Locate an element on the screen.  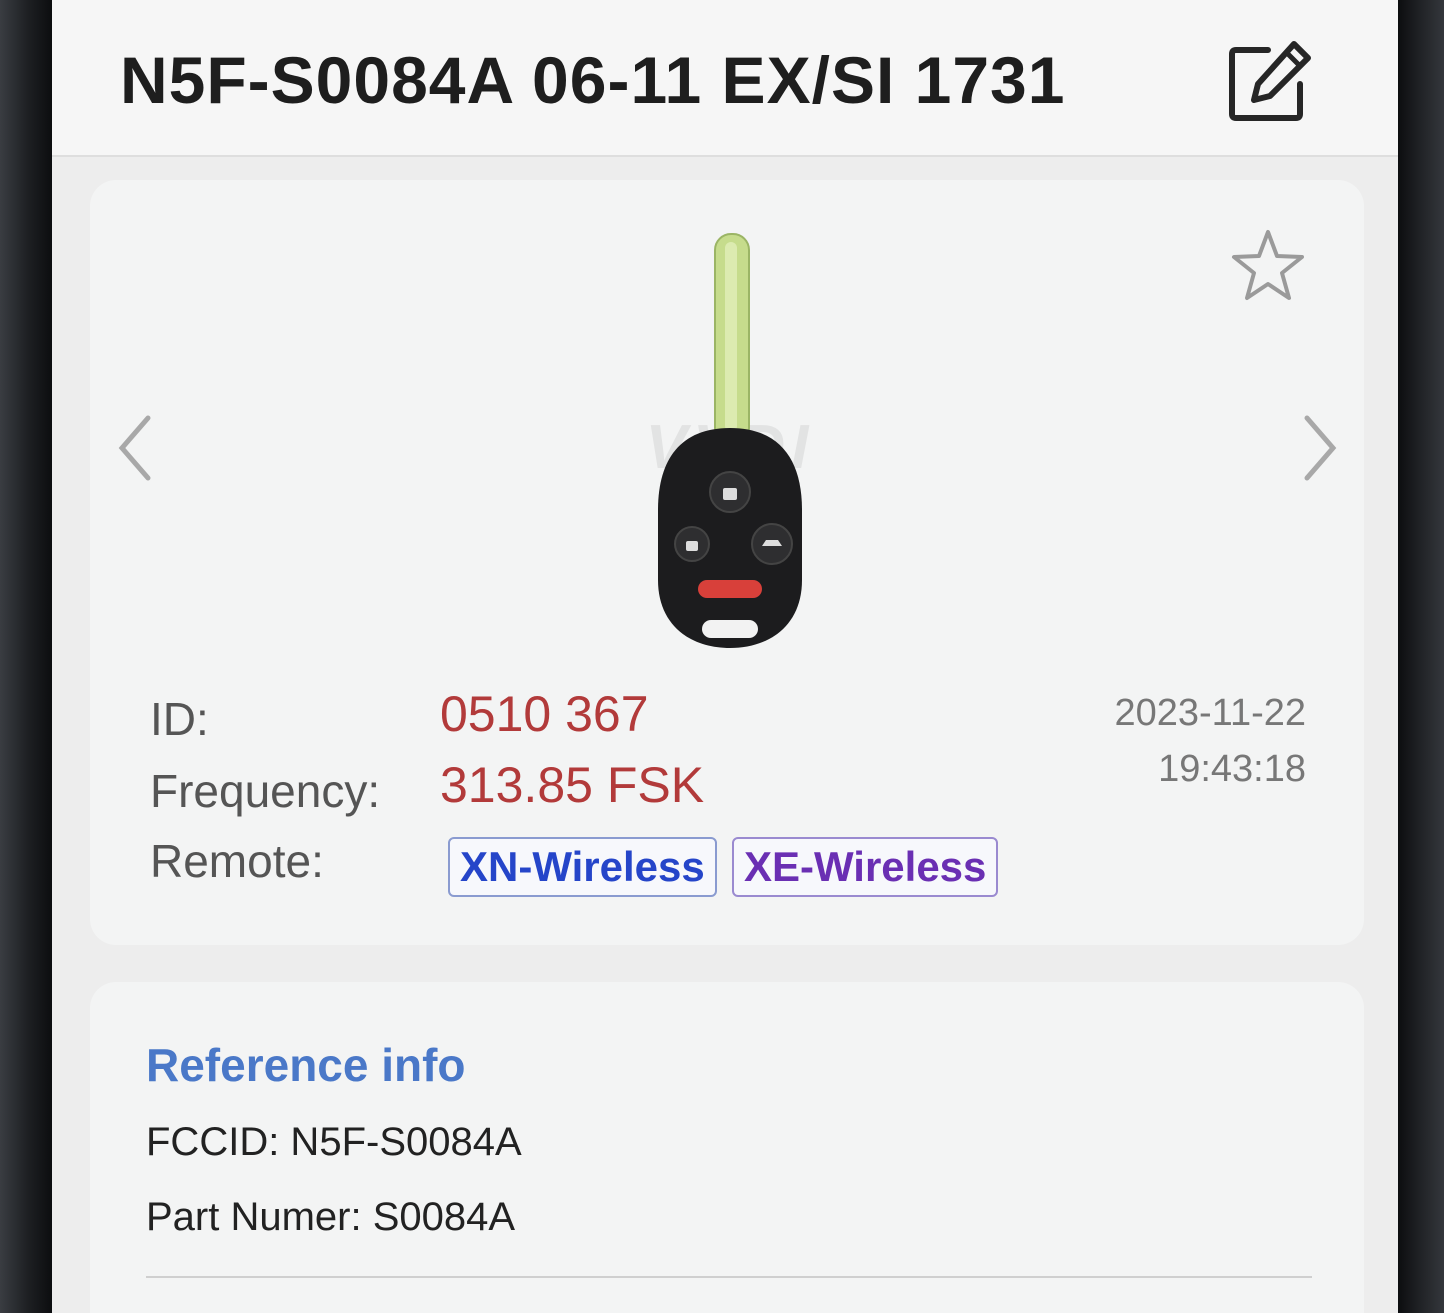
timestamp: 2023-11-22 19:43:18 is located at coordinates (1210, 741).